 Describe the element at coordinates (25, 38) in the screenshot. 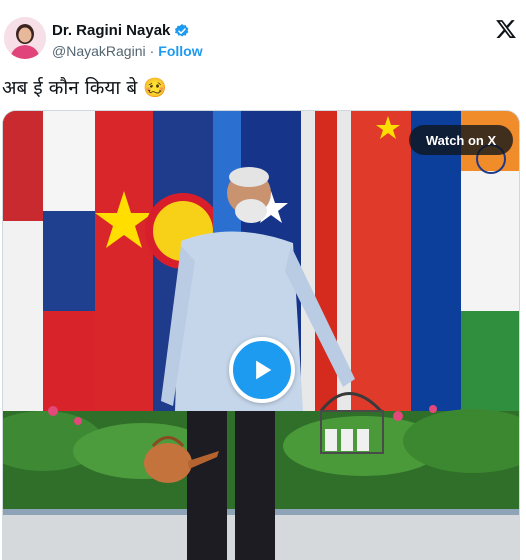

I see `avatar` at that location.